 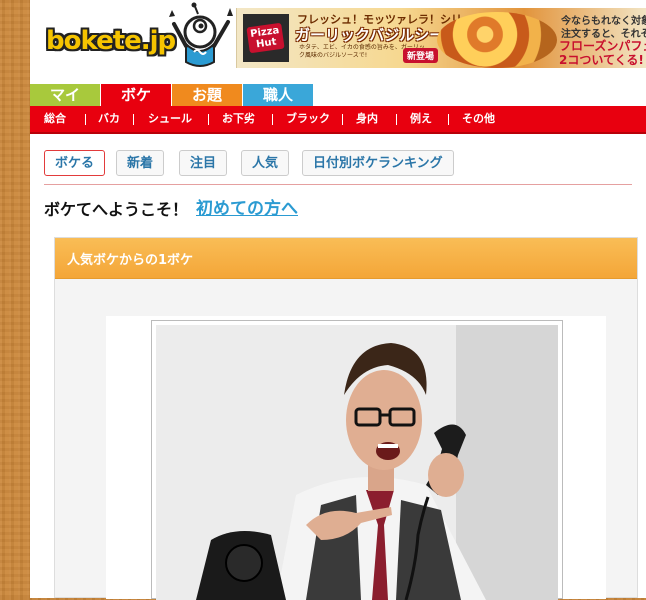 I want to click on ad-new-badge: 新登場, so click(x=421, y=55).